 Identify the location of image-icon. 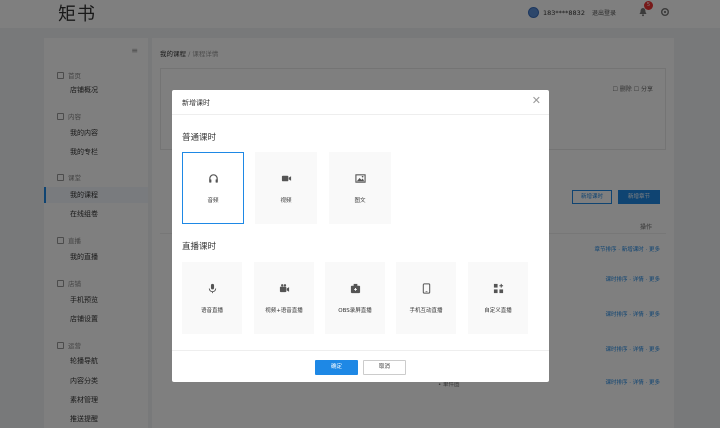
(360, 178).